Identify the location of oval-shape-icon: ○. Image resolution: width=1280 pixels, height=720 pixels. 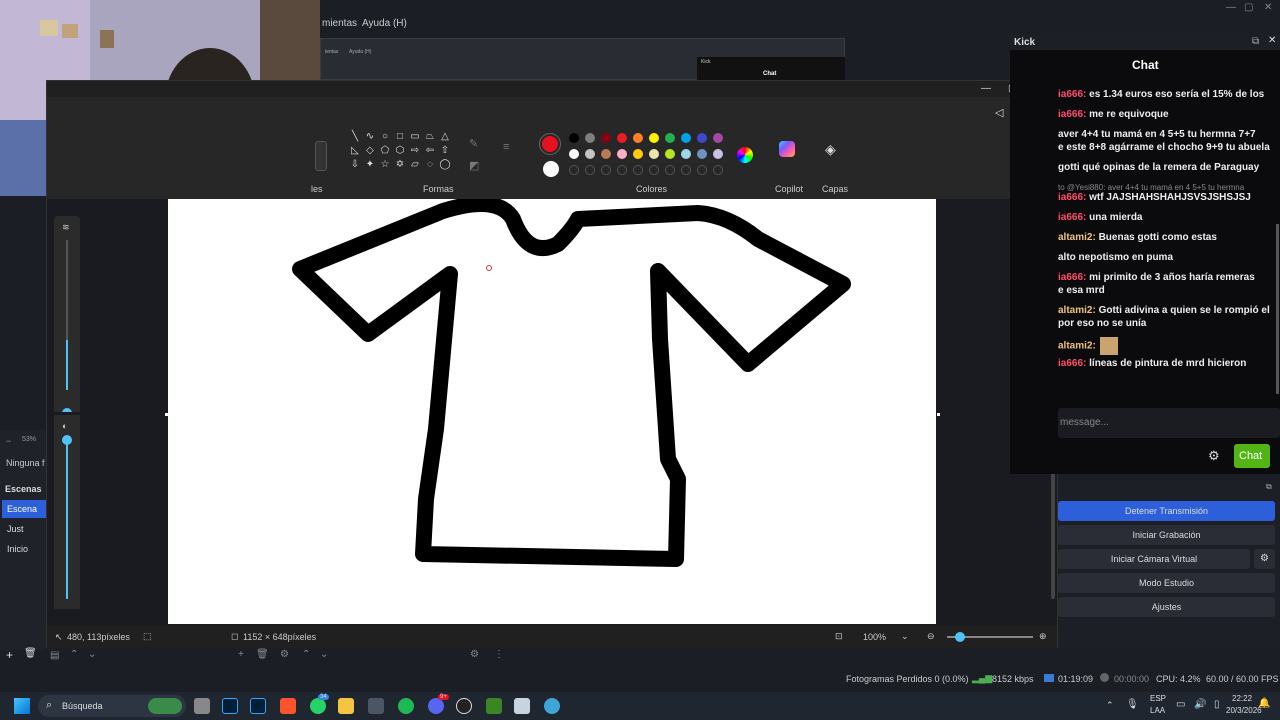
(385, 137).